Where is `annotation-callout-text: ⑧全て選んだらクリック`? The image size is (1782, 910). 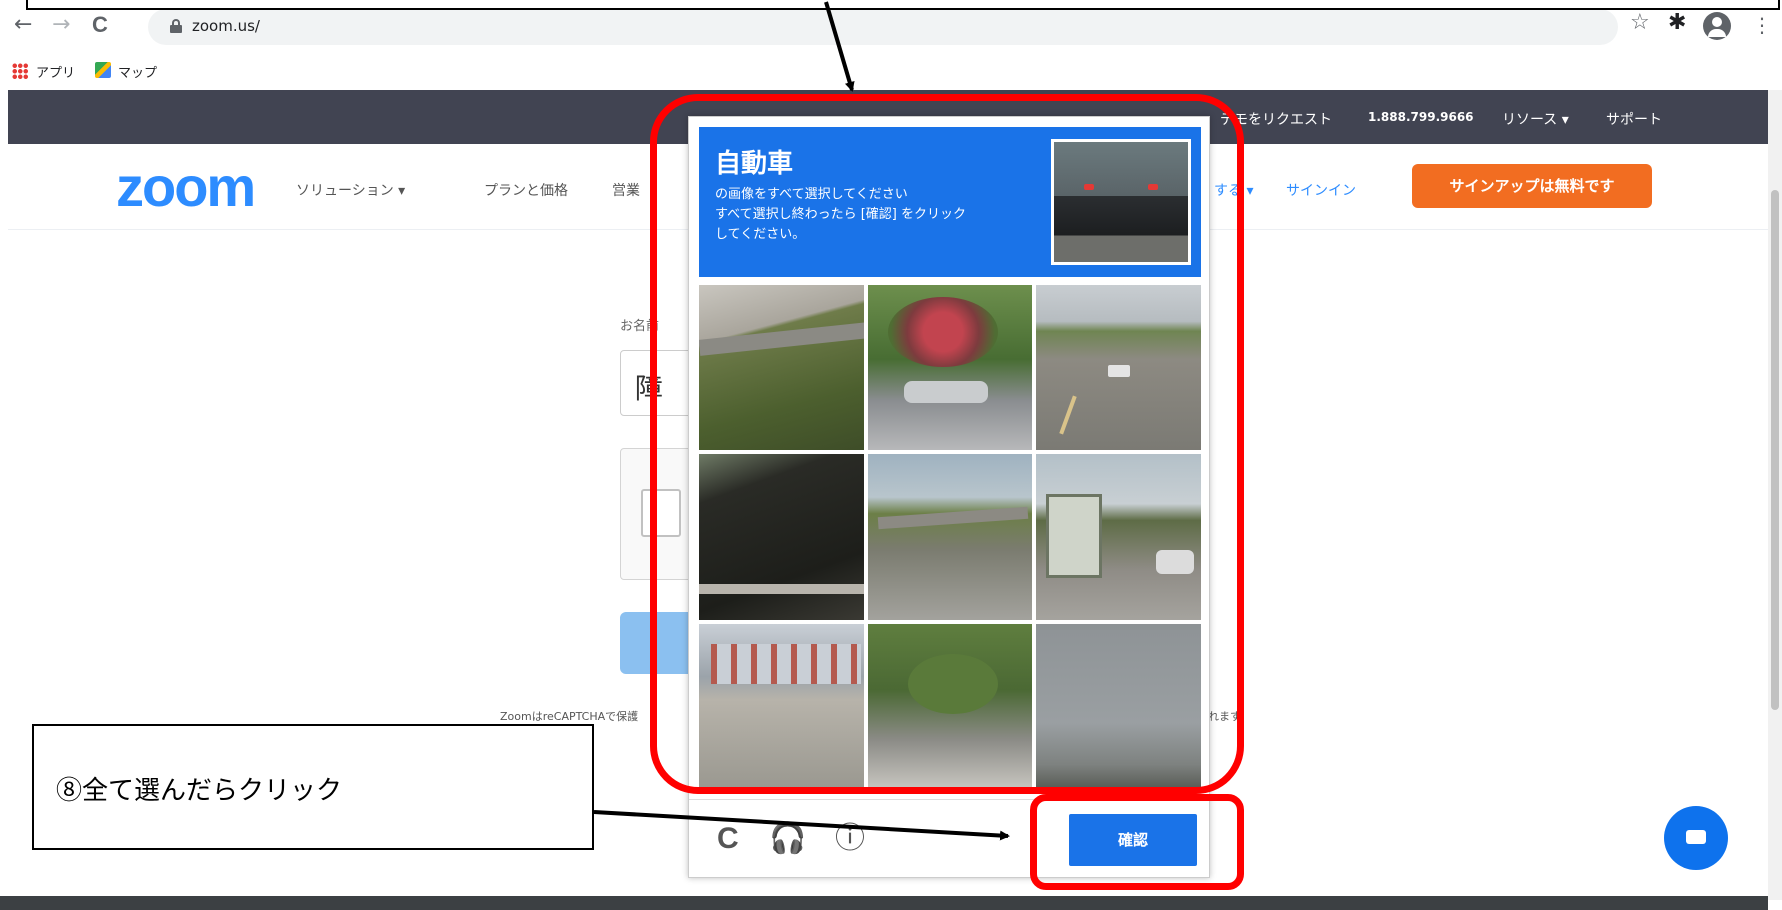
annotation-callout-text: ⑧全て選んだらクリック is located at coordinates (199, 791).